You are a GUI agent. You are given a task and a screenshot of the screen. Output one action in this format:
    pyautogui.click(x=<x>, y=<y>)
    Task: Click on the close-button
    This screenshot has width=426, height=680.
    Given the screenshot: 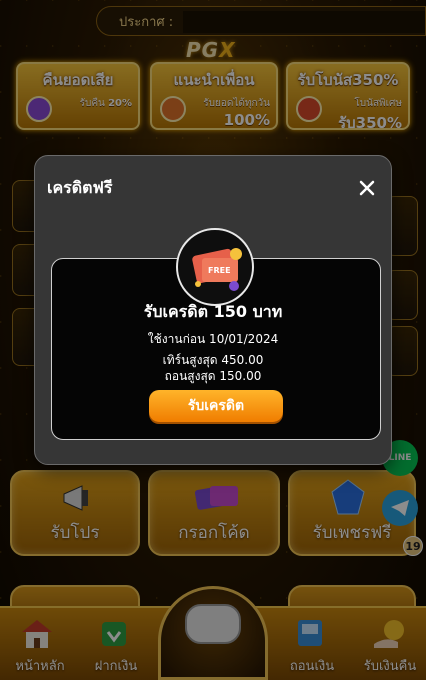 What is the action you would take?
    pyautogui.click(x=367, y=188)
    